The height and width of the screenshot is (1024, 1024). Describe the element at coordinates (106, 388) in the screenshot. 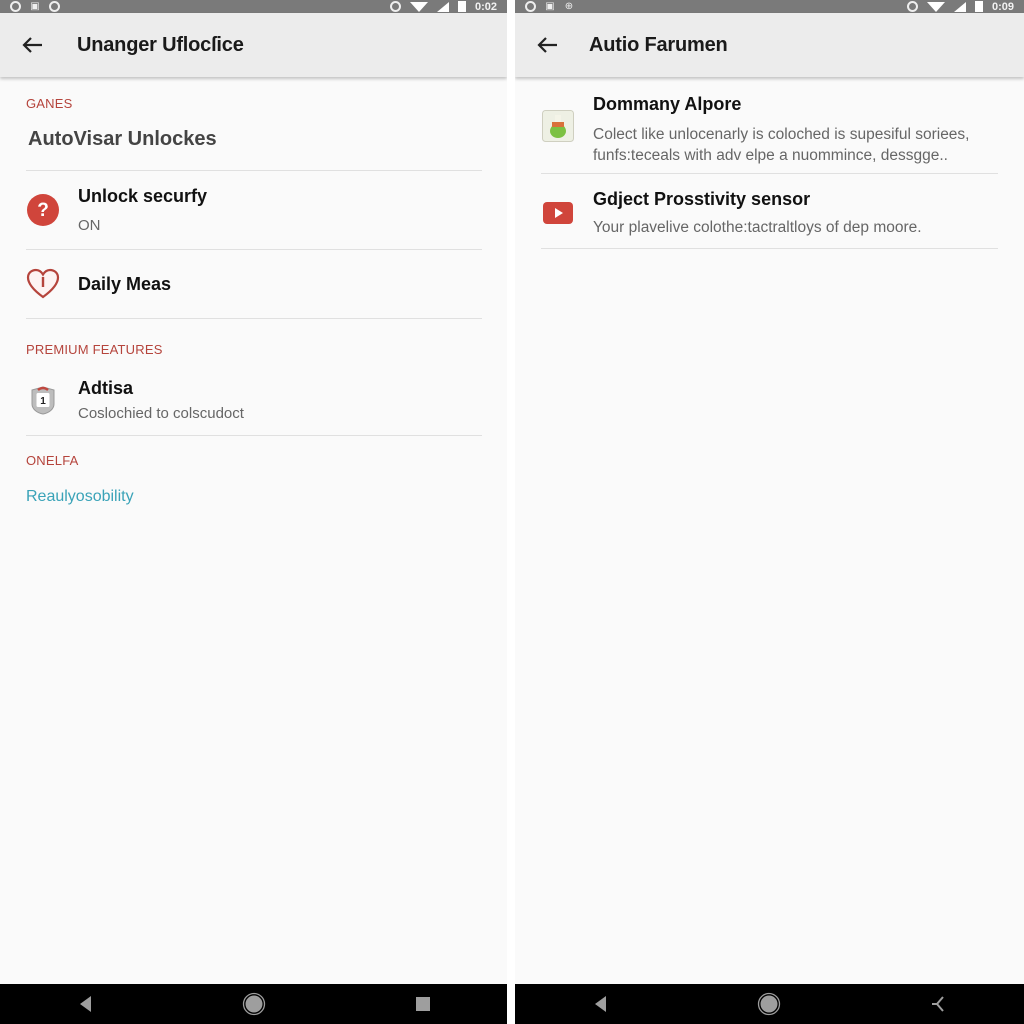

I see `item-title: Adtisa` at that location.